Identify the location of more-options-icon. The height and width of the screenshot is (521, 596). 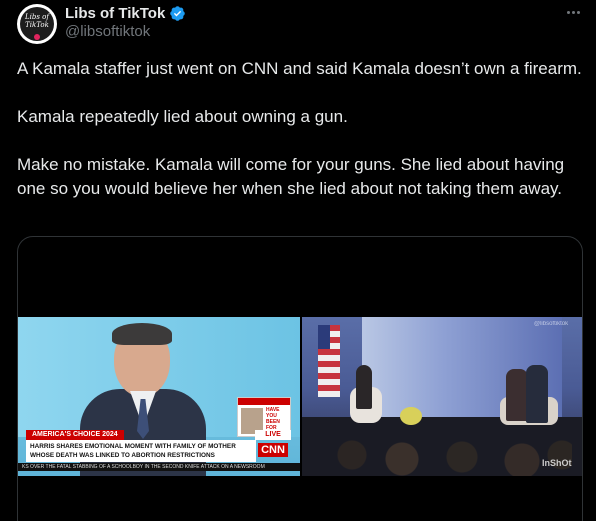
(573, 12).